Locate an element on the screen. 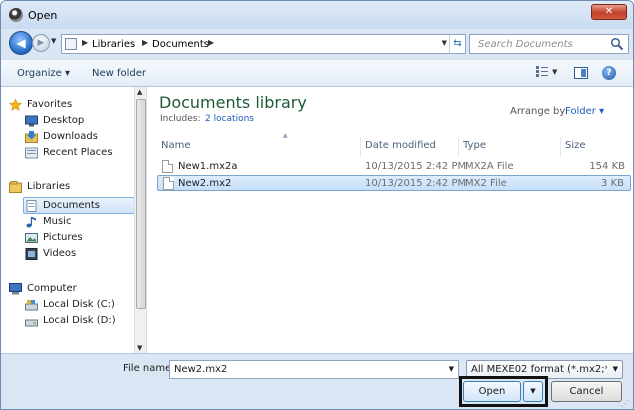  sidebar-item-label: Local Disk (D:) is located at coordinates (79, 320).